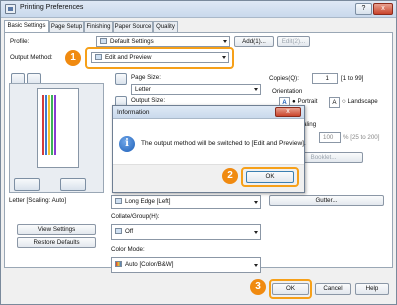 The height and width of the screenshot is (305, 397). I want to click on landscape-option: ○ Landscape, so click(360, 101).